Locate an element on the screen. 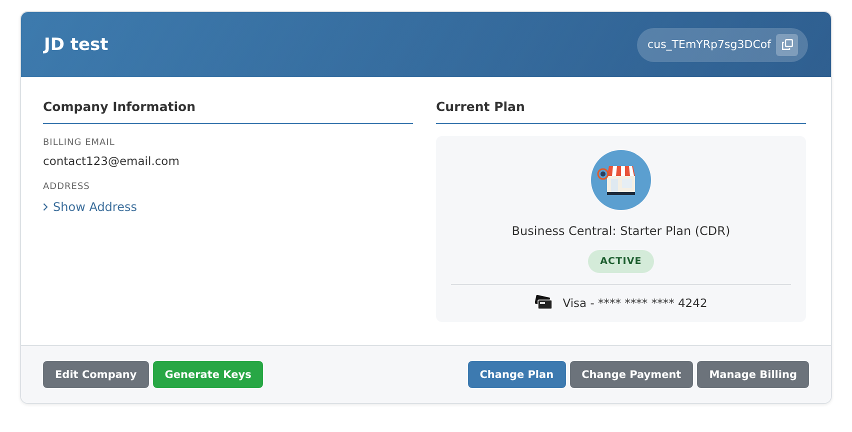  action-button: Manage Billing is located at coordinates (753, 374).